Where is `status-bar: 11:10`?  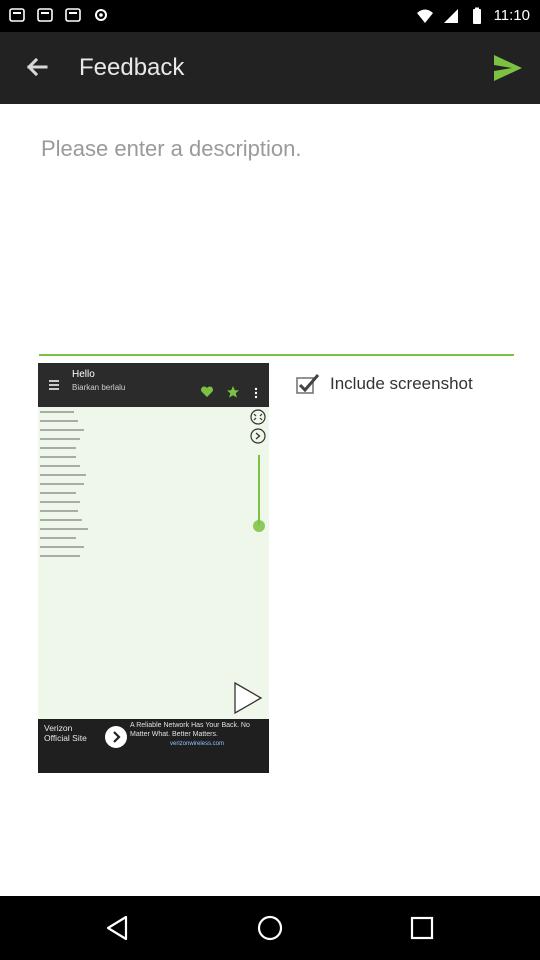
status-bar: 11:10 is located at coordinates (270, 16).